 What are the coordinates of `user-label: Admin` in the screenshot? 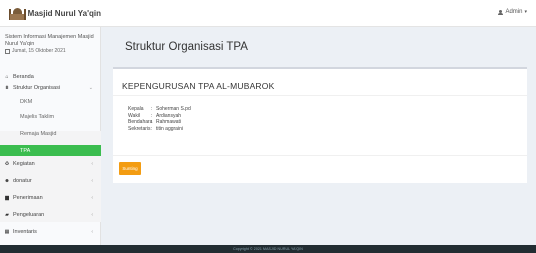 It's located at (514, 12).